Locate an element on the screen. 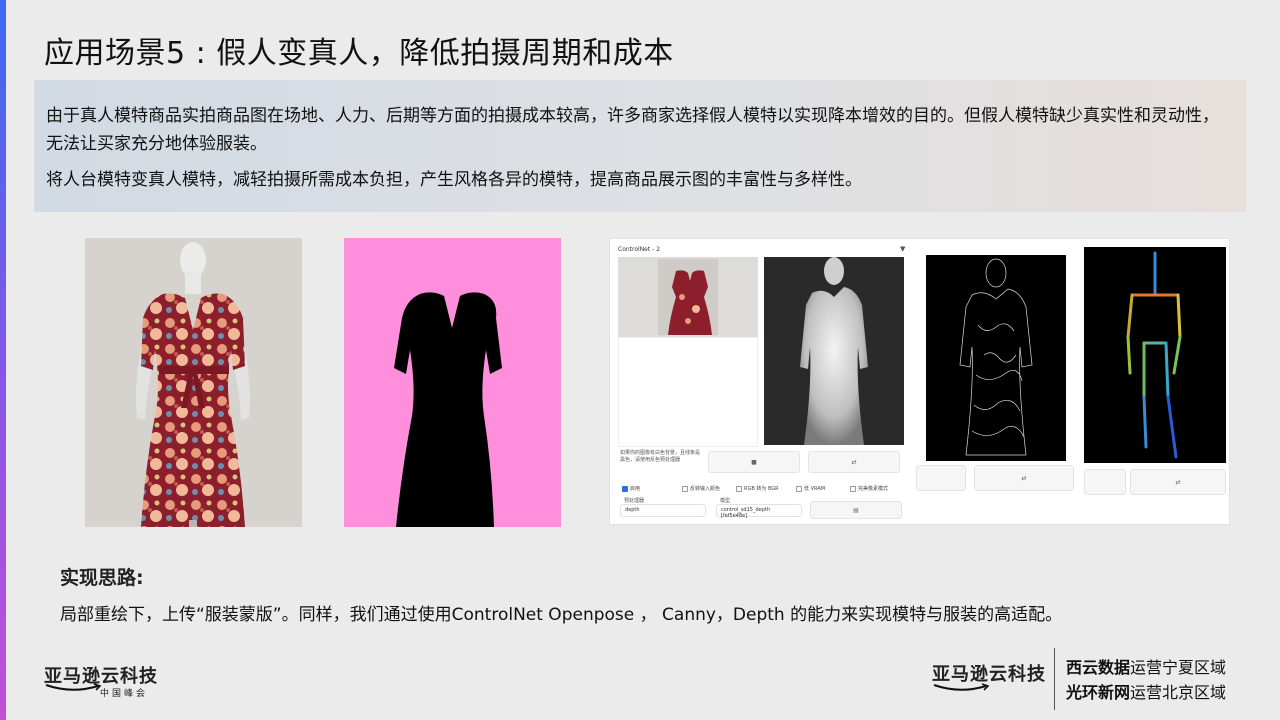 The width and height of the screenshot is (1280, 720). logo-left-sub: 中国峰会 is located at coordinates (124, 694).